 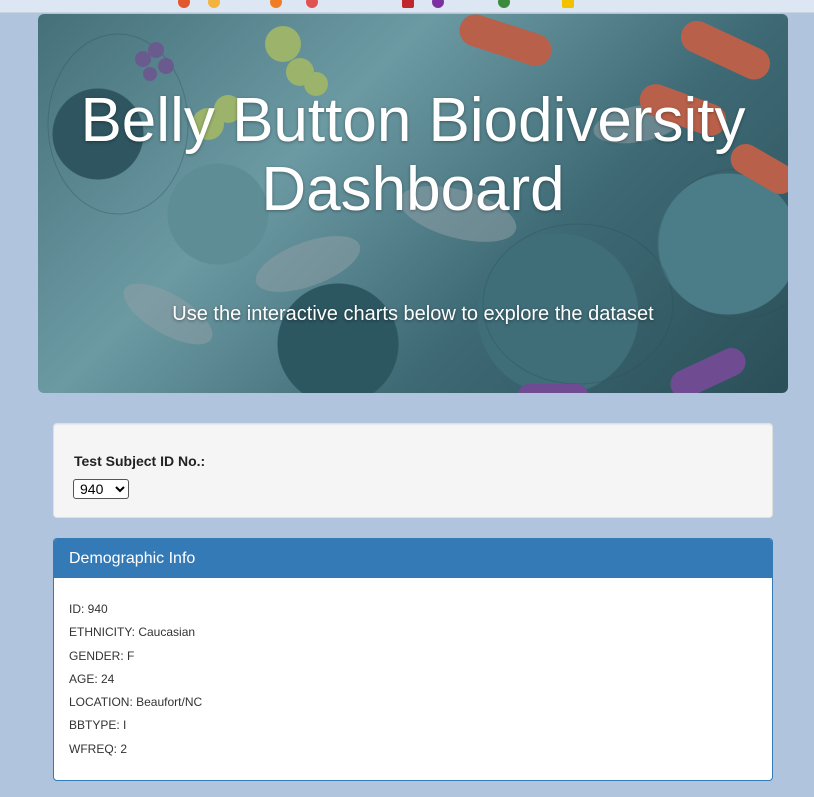 I want to click on subject-id-dropdown: 940, so click(x=101, y=489).